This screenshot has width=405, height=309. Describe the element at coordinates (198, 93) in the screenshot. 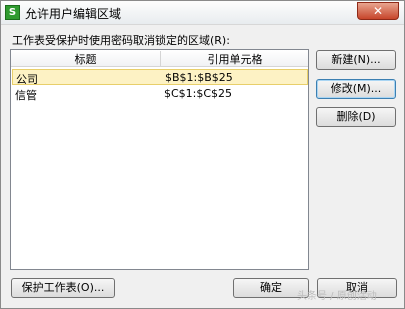

I see `row-ref: $C$1:$C$25` at that location.